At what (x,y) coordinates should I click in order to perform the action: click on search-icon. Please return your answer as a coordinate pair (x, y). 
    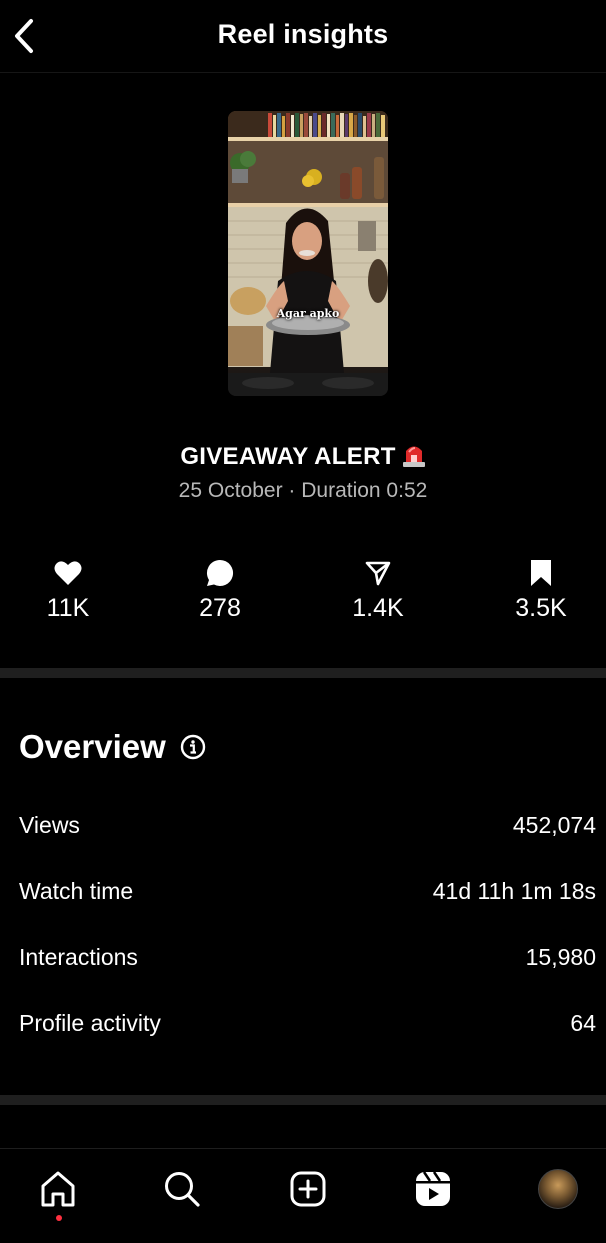
    Looking at the image, I should click on (182, 1189).